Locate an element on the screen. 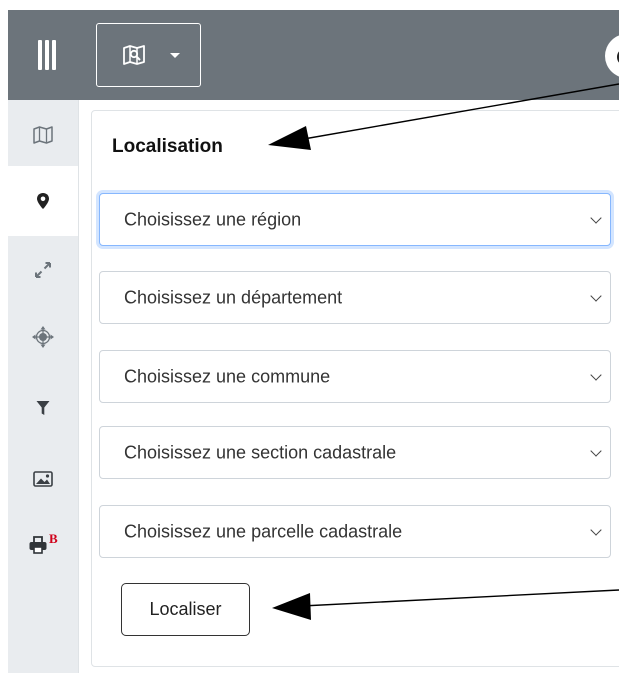  user-avatar is located at coordinates (612, 56).